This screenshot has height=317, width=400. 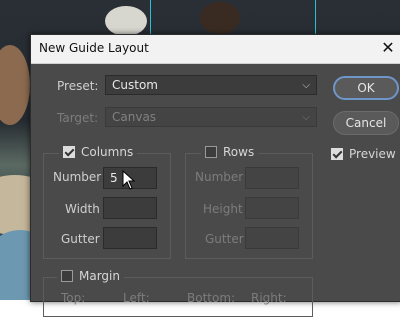 I want to click on guide-line-left, so click(x=150, y=18).